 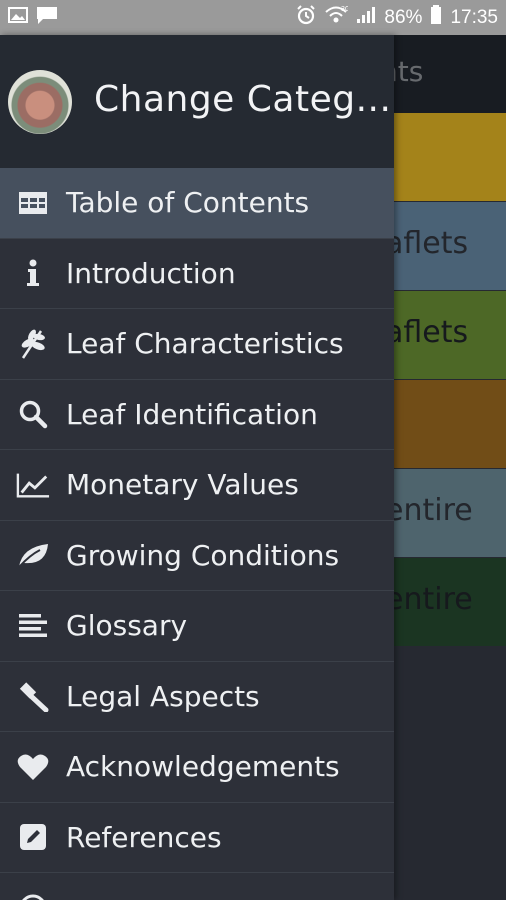 I want to click on edit-icon, so click(x=33, y=837).